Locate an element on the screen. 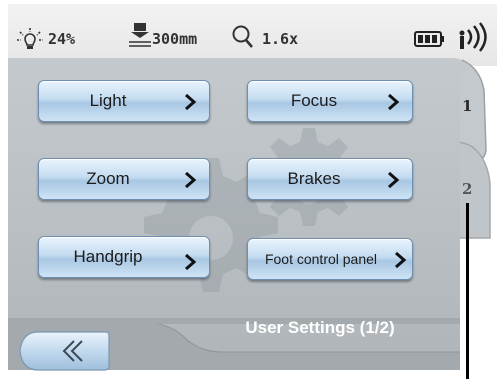 This screenshot has width=499, height=379. brightness-icon is located at coordinates (30, 38).